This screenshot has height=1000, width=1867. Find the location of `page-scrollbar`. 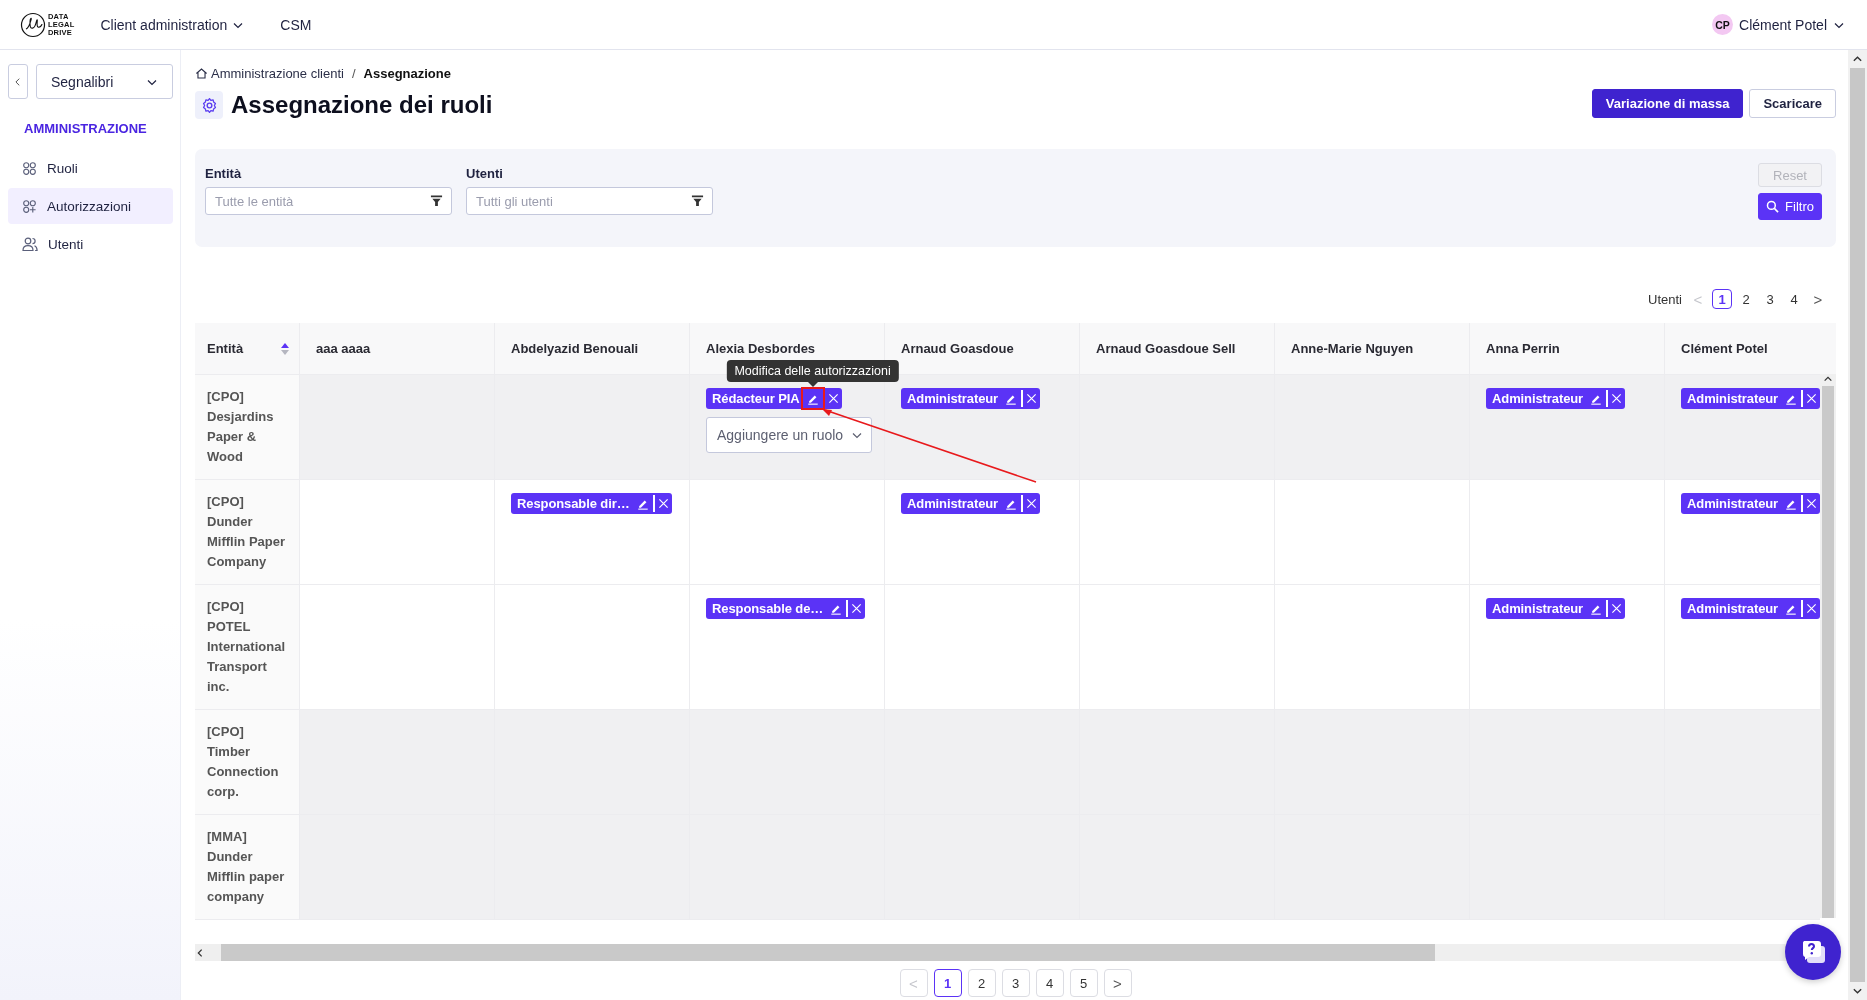

page-scrollbar is located at coordinates (1857, 525).